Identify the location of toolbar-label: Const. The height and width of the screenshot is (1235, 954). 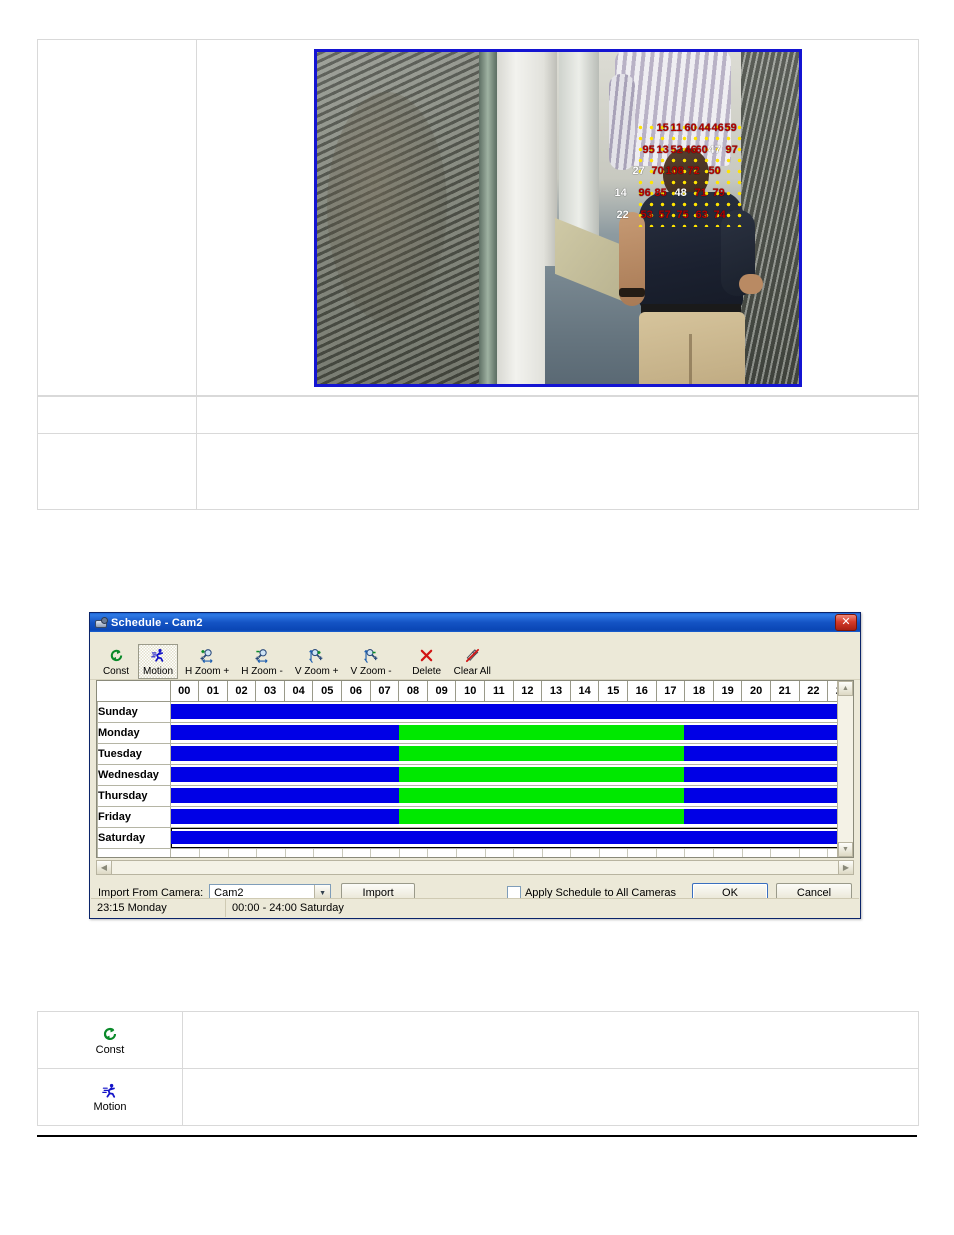
(116, 671).